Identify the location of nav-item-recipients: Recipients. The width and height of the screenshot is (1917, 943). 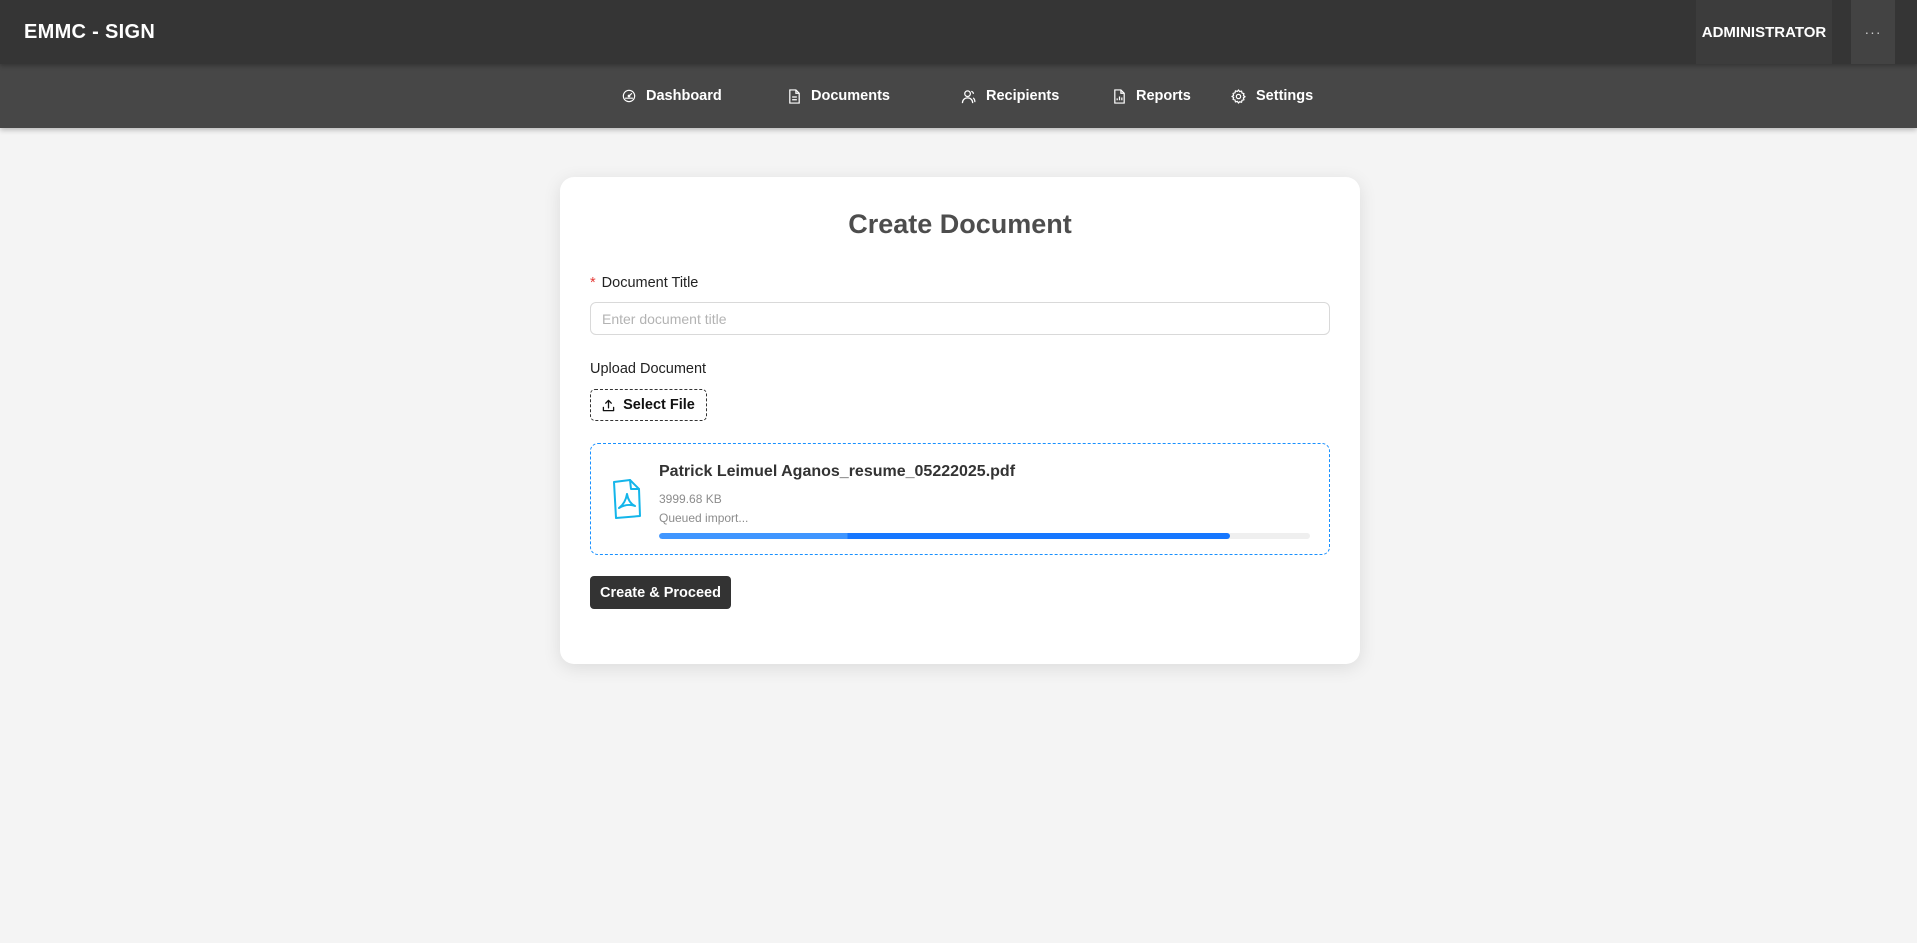
(1010, 96).